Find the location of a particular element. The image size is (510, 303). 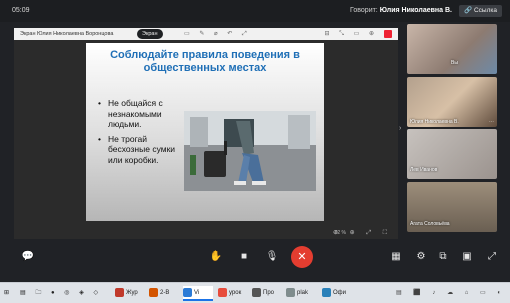

taskbar-item: Про is located at coordinates (267, 293).